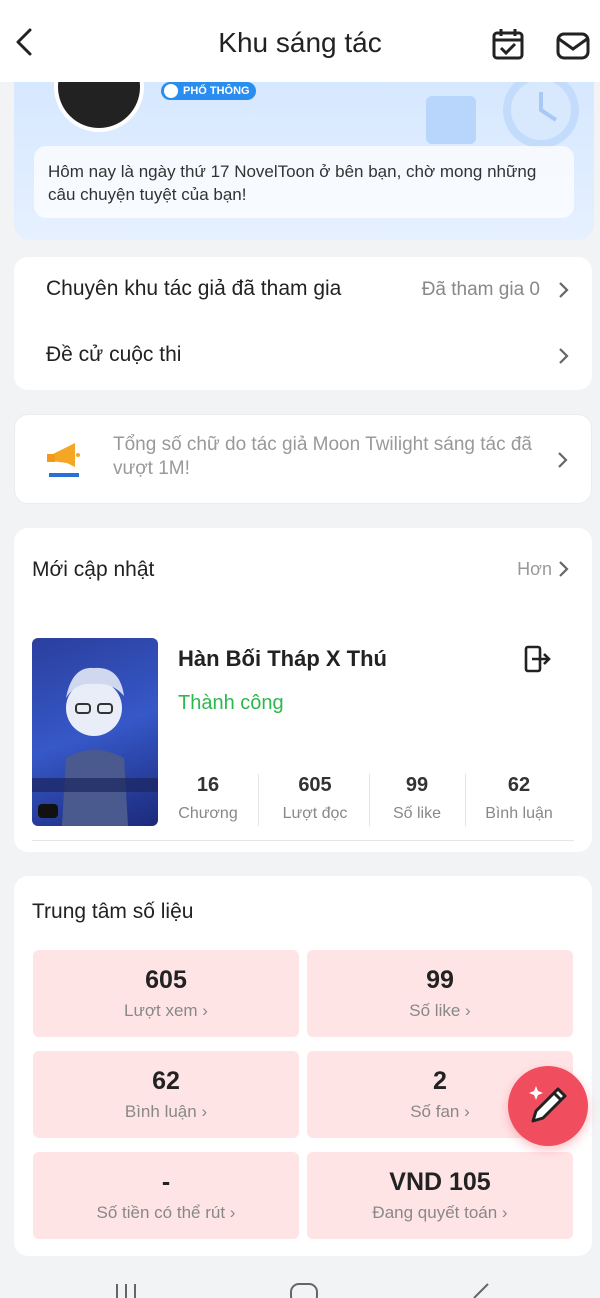 Image resolution: width=600 pixels, height=1298 pixels. Describe the element at coordinates (440, 980) in the screenshot. I see `tile-value: 99` at that location.